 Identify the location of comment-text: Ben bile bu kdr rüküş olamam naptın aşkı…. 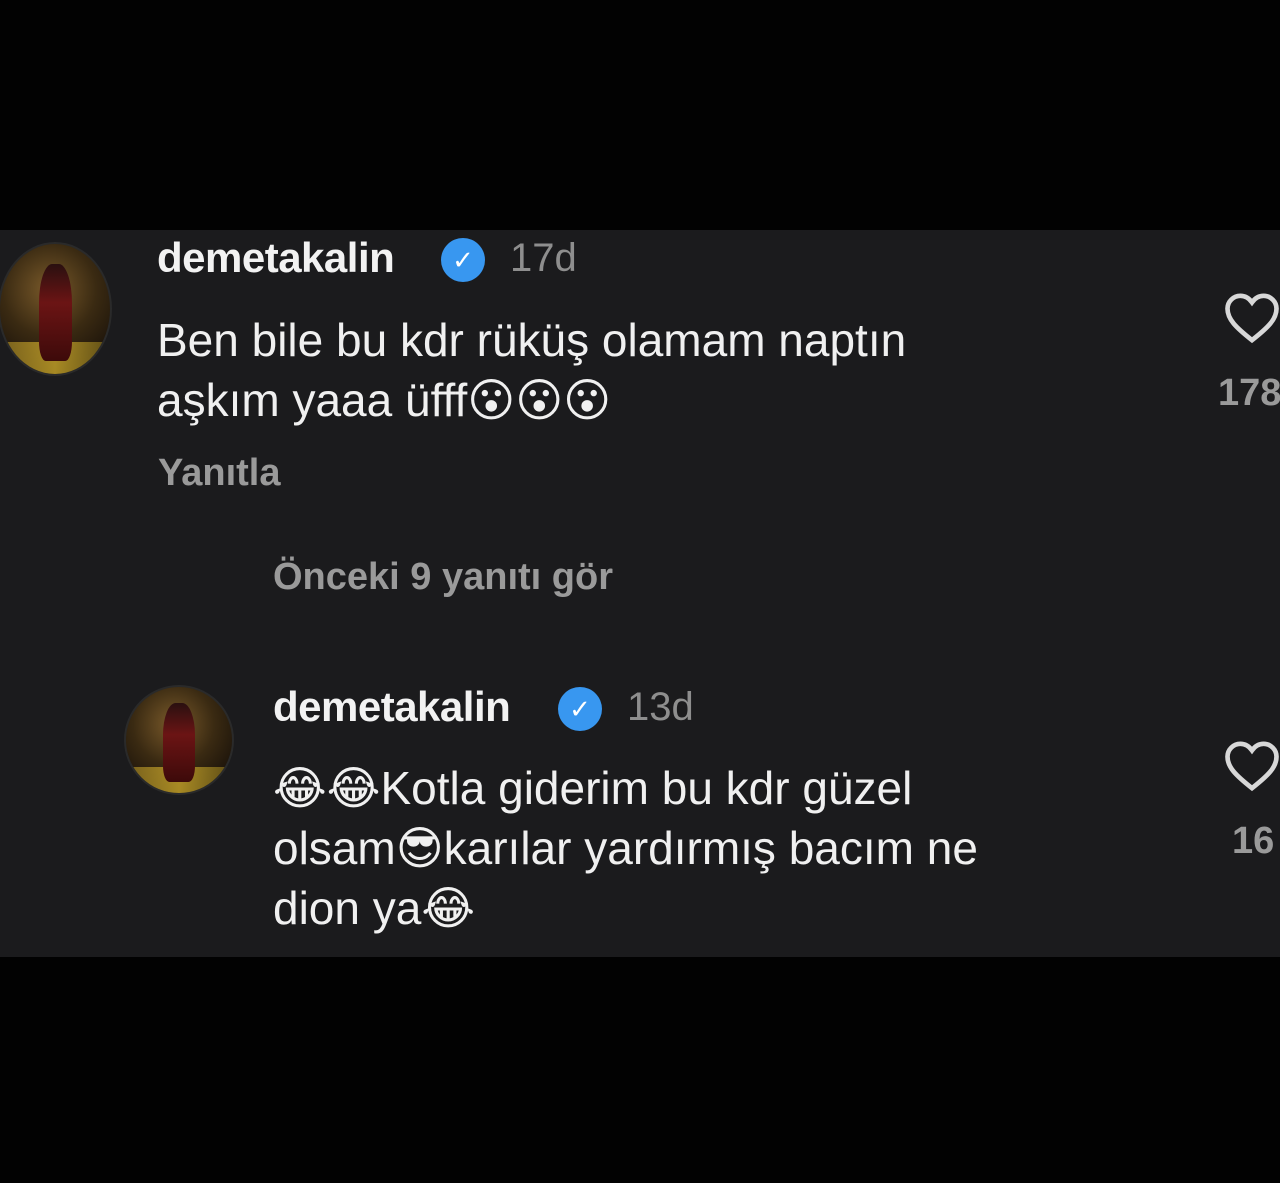
(532, 370).